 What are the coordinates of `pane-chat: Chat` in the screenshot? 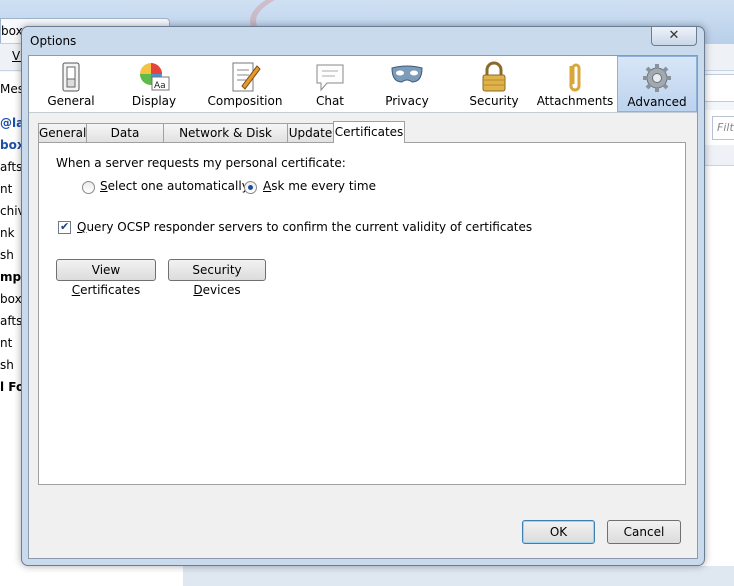 It's located at (330, 84).